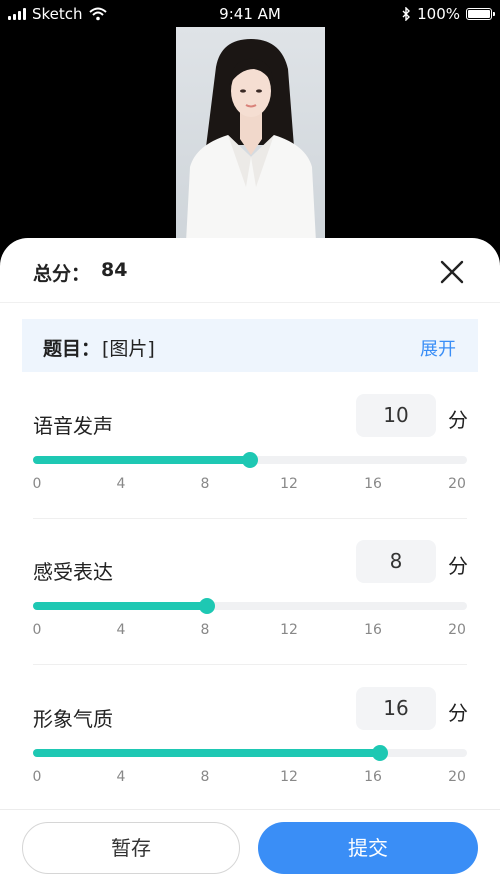 This screenshot has height=889, width=500. Describe the element at coordinates (438, 348) in the screenshot. I see `expand-link: 展开` at that location.